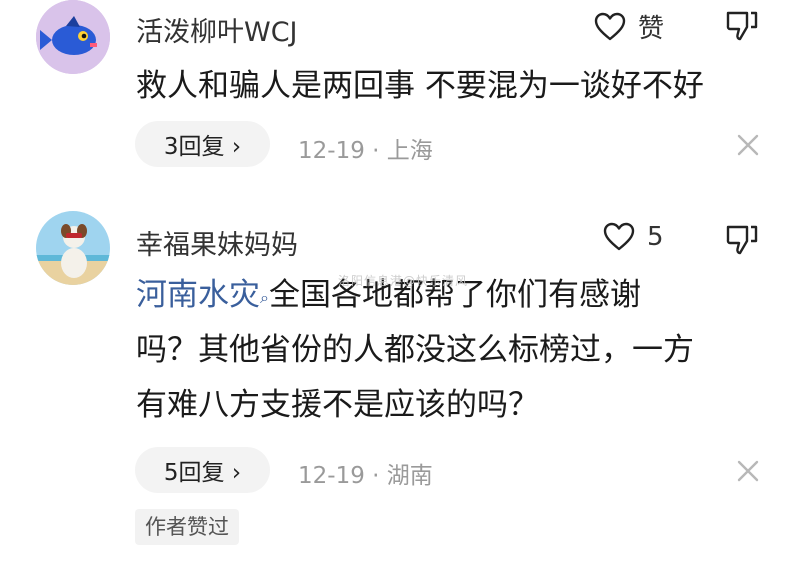  I want to click on like-count: 5, so click(655, 237).